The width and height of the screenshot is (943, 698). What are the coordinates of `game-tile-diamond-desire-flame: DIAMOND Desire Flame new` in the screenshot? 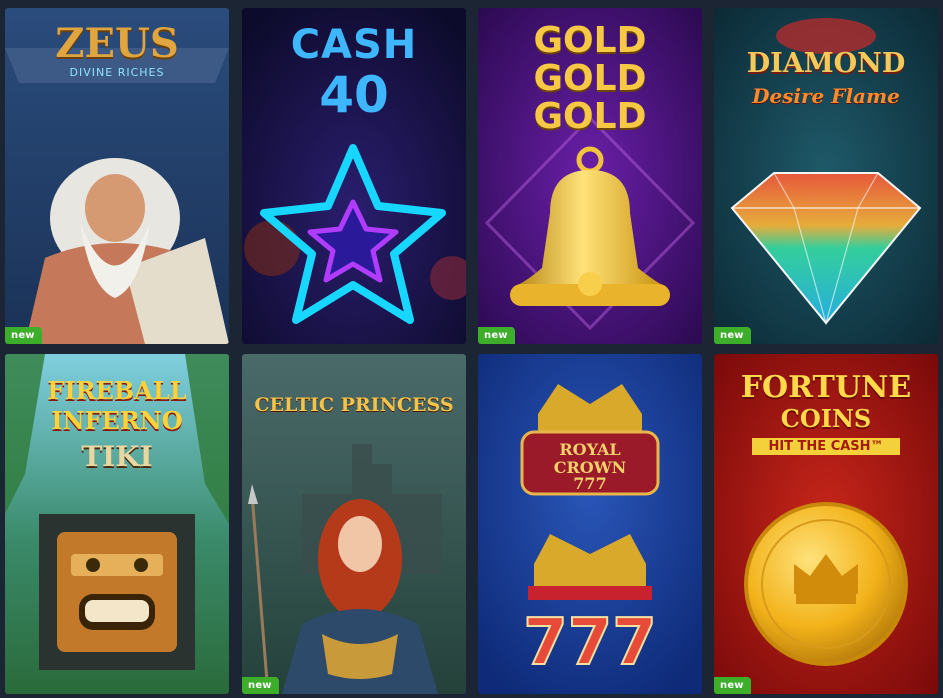 It's located at (826, 176).